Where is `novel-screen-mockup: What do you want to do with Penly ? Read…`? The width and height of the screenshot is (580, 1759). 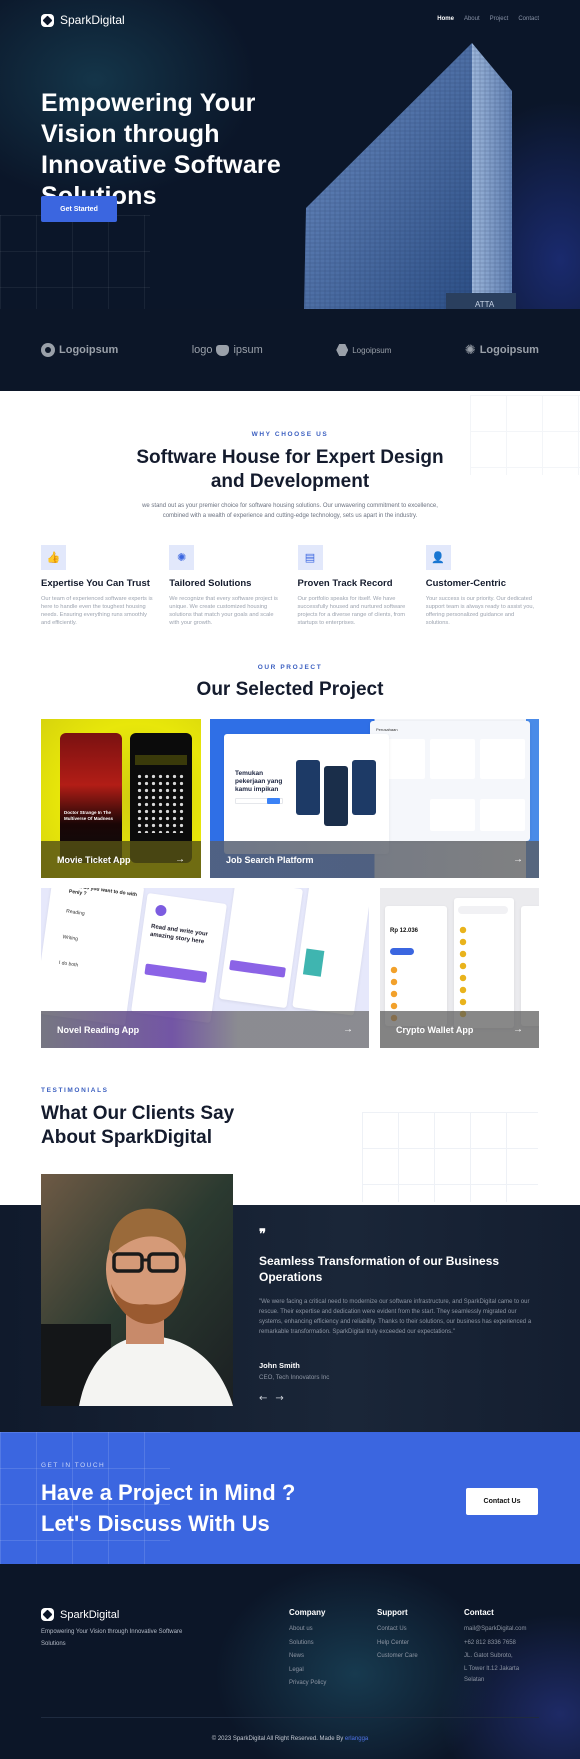
novel-screen-mockup: What do you want to do with Penly ? Read… is located at coordinates (93, 957).